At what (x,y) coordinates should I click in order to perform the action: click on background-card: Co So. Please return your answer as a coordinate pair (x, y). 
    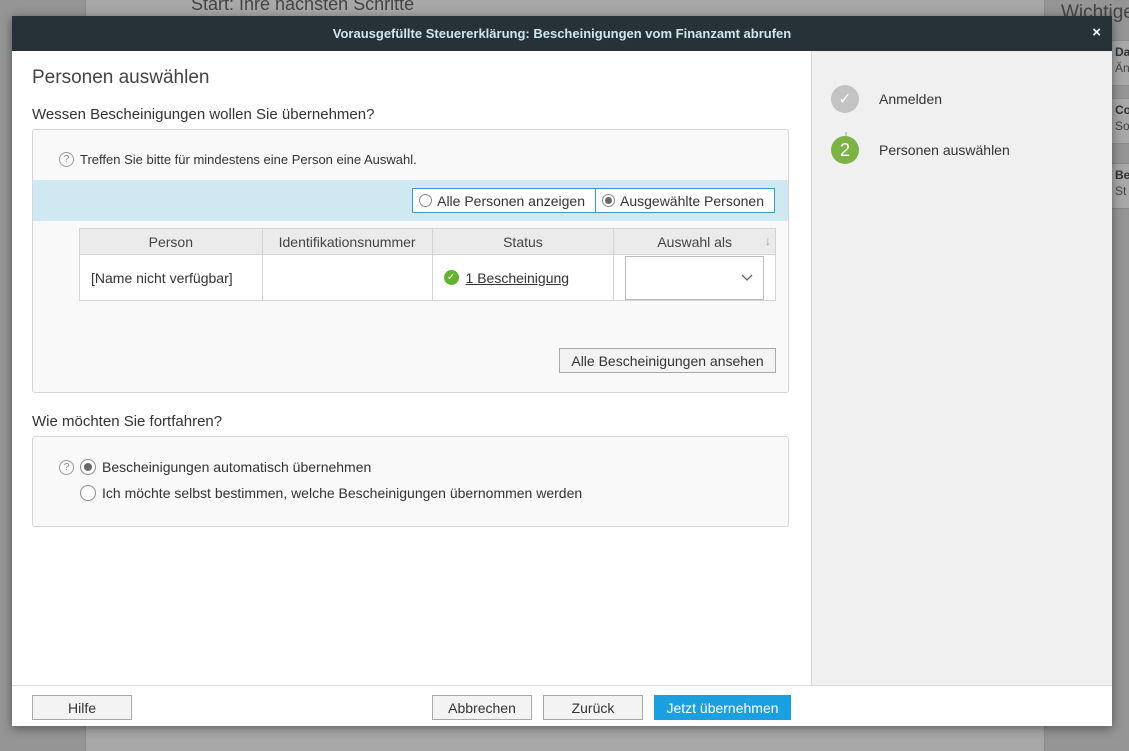
    Looking at the image, I should click on (1120, 121).